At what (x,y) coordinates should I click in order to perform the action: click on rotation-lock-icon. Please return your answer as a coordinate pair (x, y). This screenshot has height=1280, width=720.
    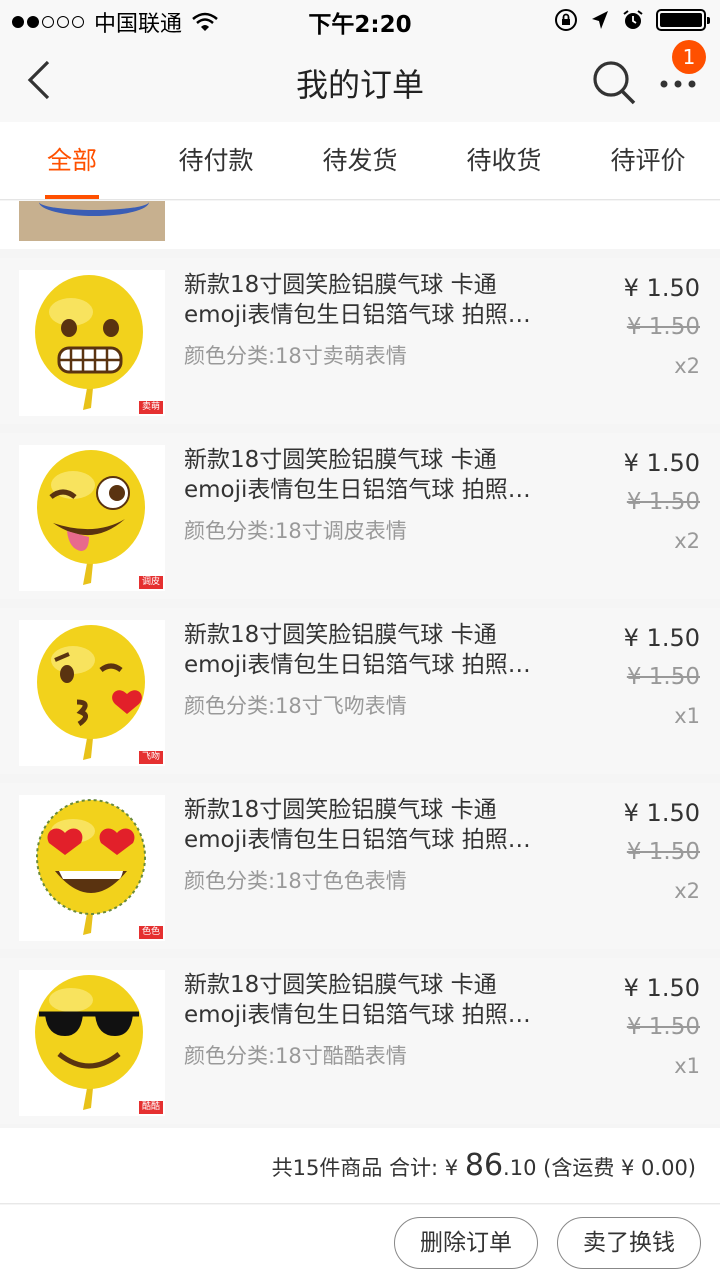
    Looking at the image, I should click on (566, 20).